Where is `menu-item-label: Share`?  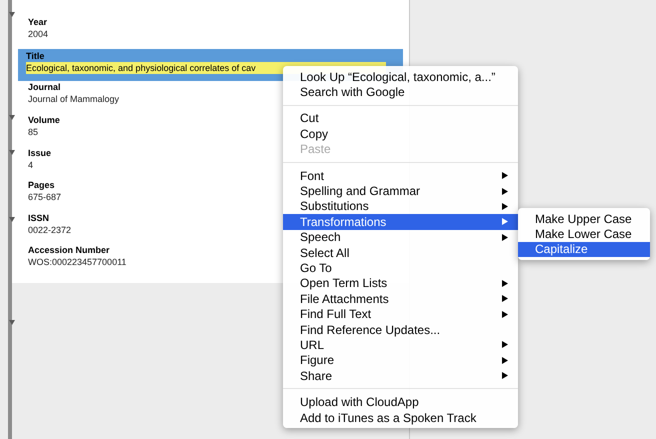 menu-item-label: Share is located at coordinates (316, 376).